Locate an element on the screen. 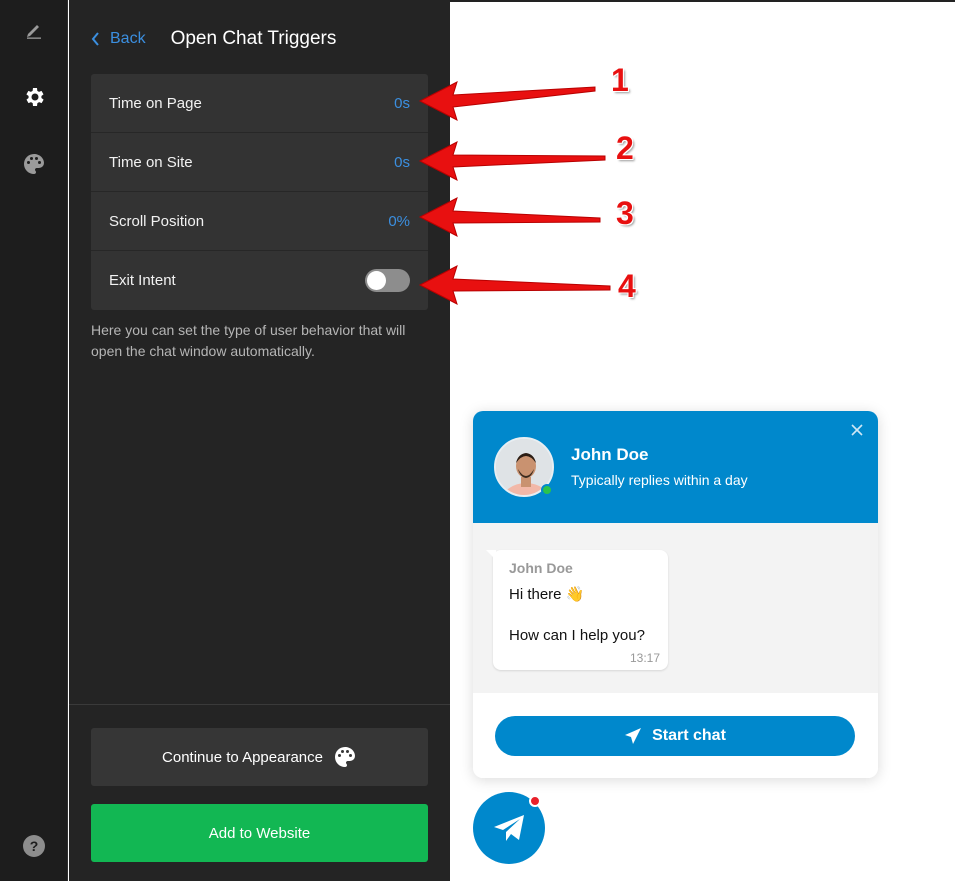 The image size is (955, 881). continue-label: Continue to Appearance is located at coordinates (242, 757).